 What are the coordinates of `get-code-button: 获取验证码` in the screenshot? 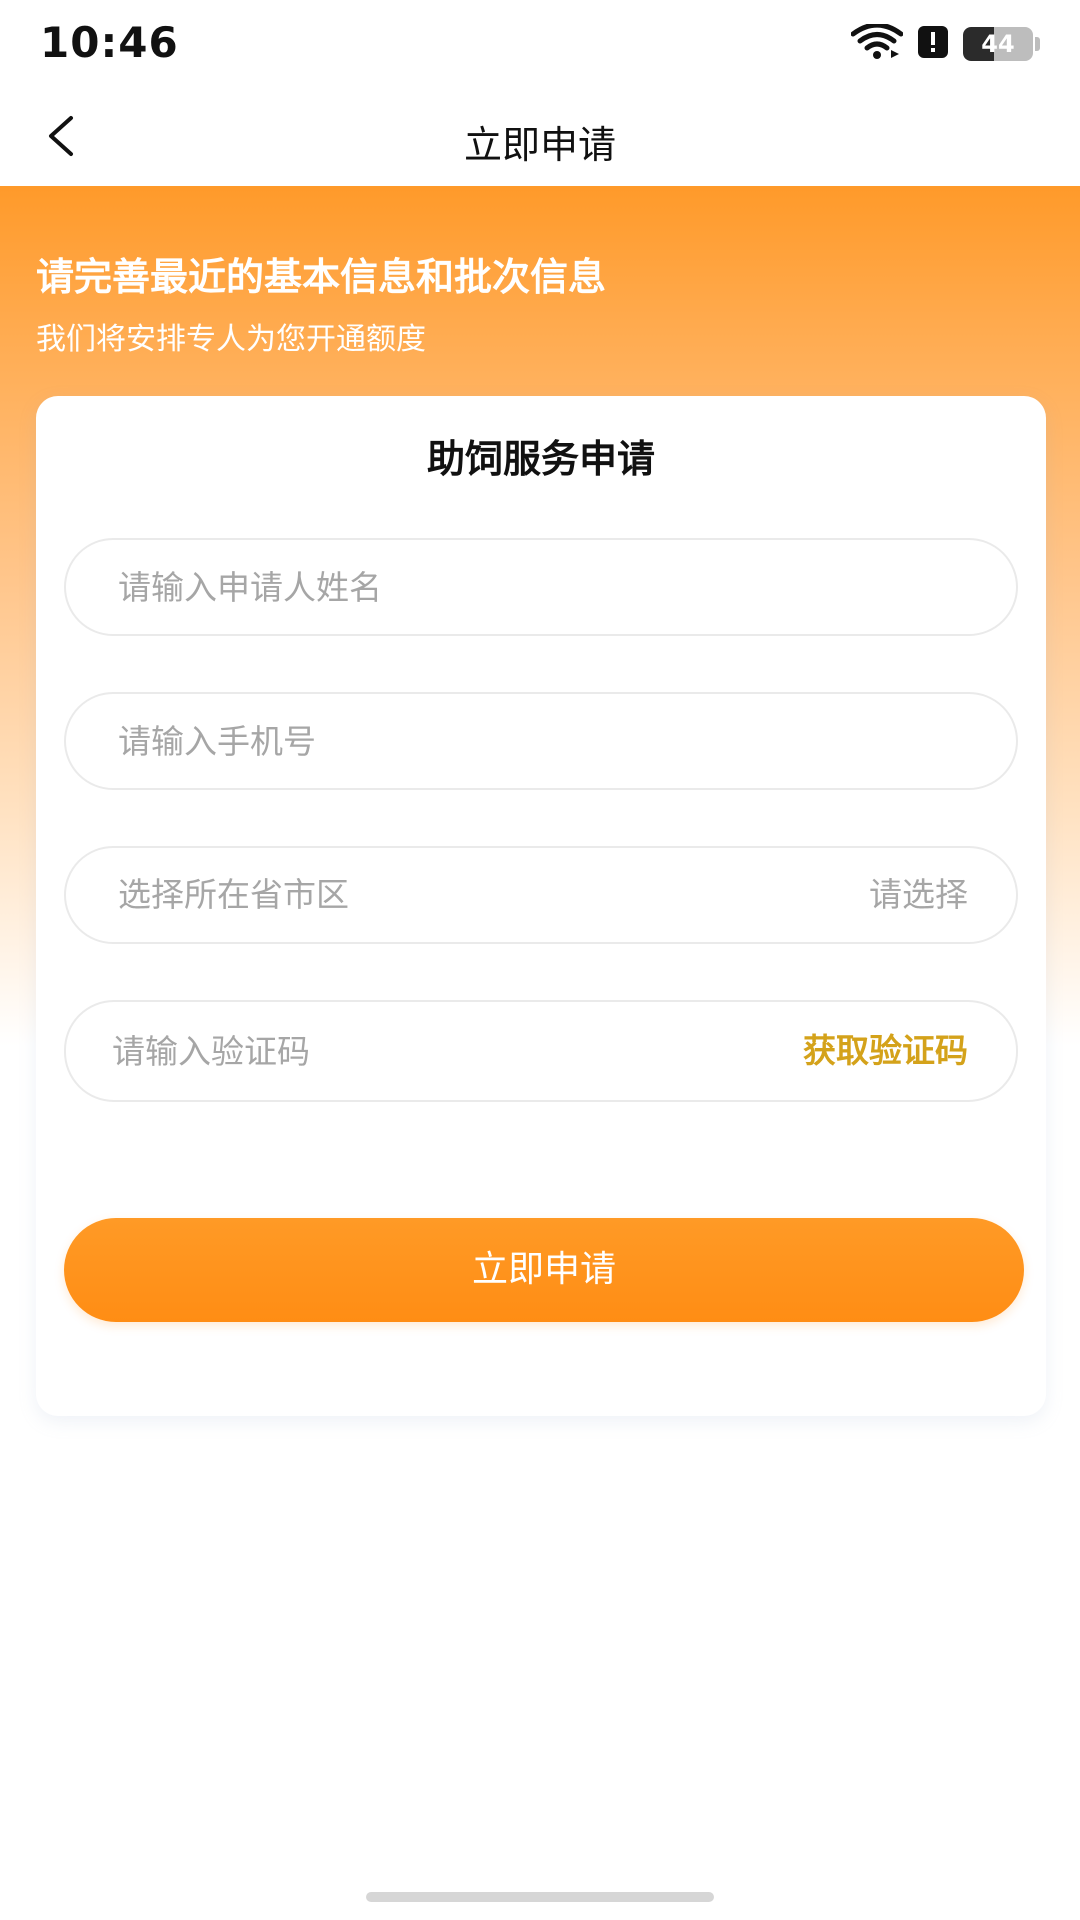 It's located at (885, 1051).